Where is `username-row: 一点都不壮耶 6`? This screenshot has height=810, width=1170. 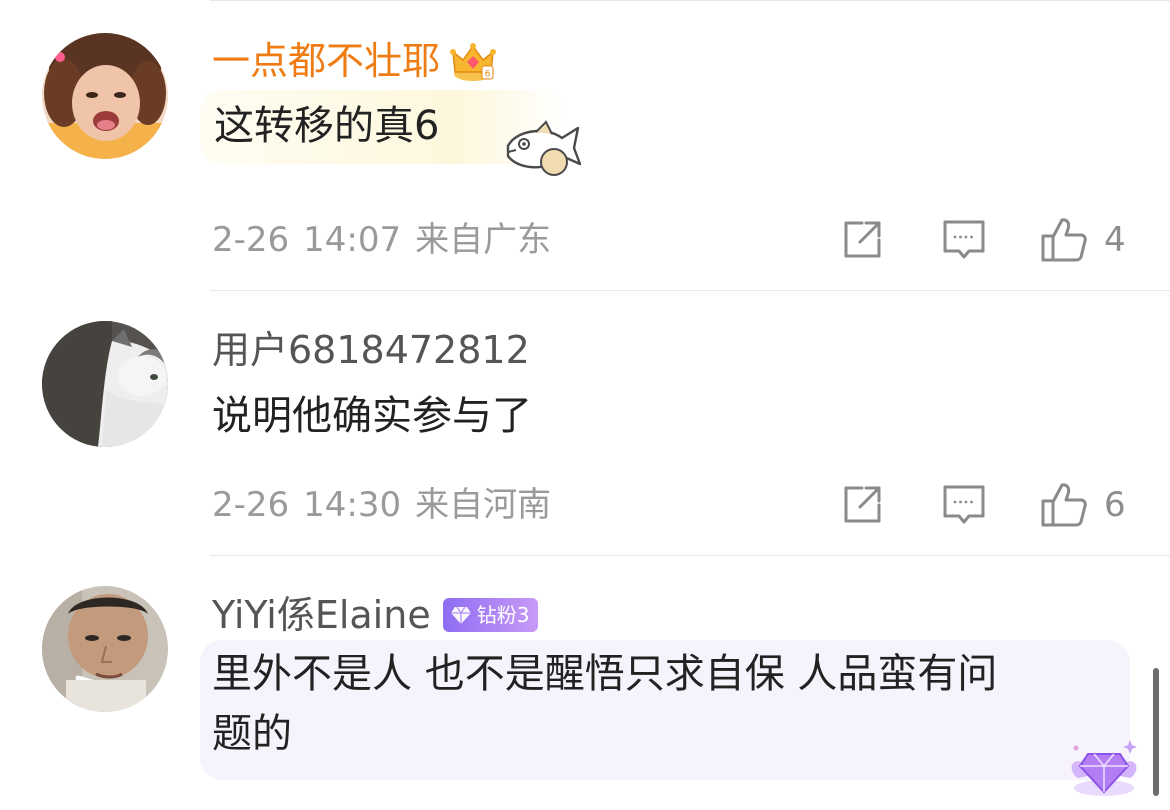 username-row: 一点都不壮耶 6 is located at coordinates (354, 61).